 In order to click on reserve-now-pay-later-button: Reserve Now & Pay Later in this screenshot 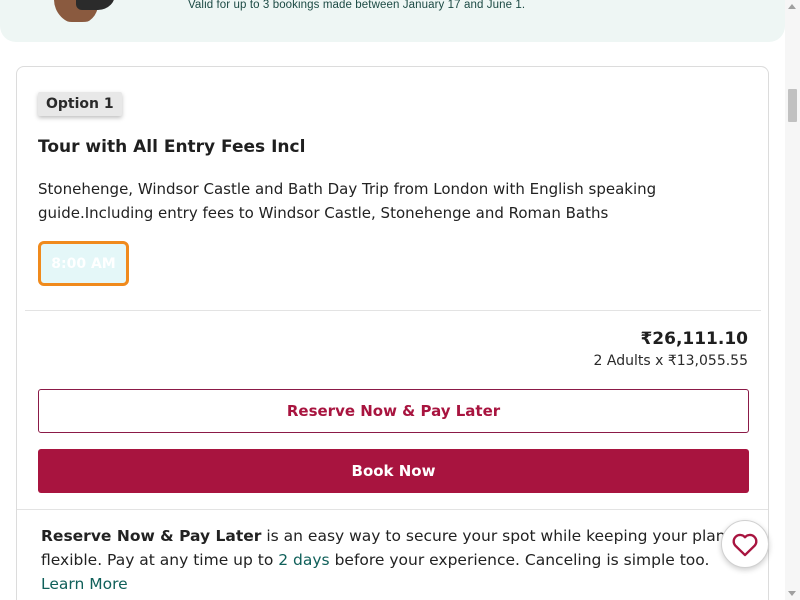, I will do `click(393, 411)`.